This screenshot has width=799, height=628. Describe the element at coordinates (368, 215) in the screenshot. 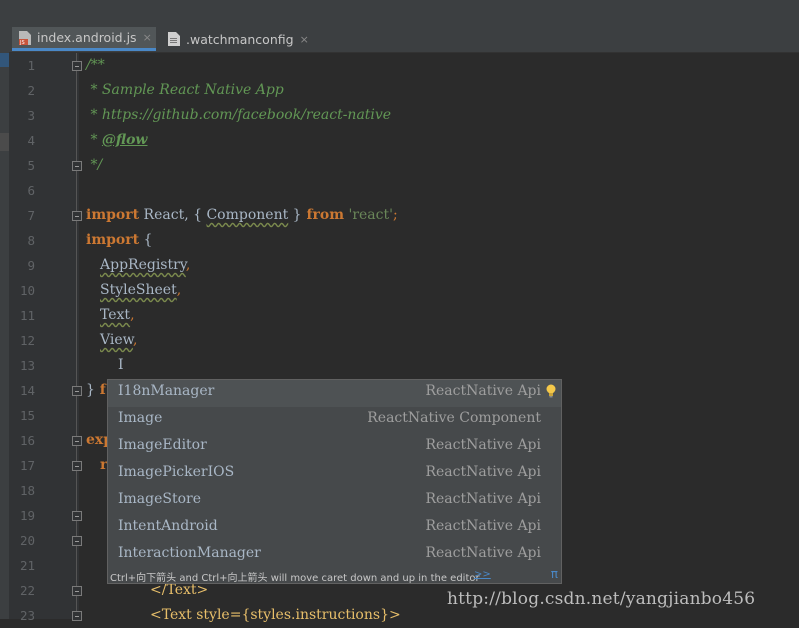

I see `code-token: 'react'` at that location.